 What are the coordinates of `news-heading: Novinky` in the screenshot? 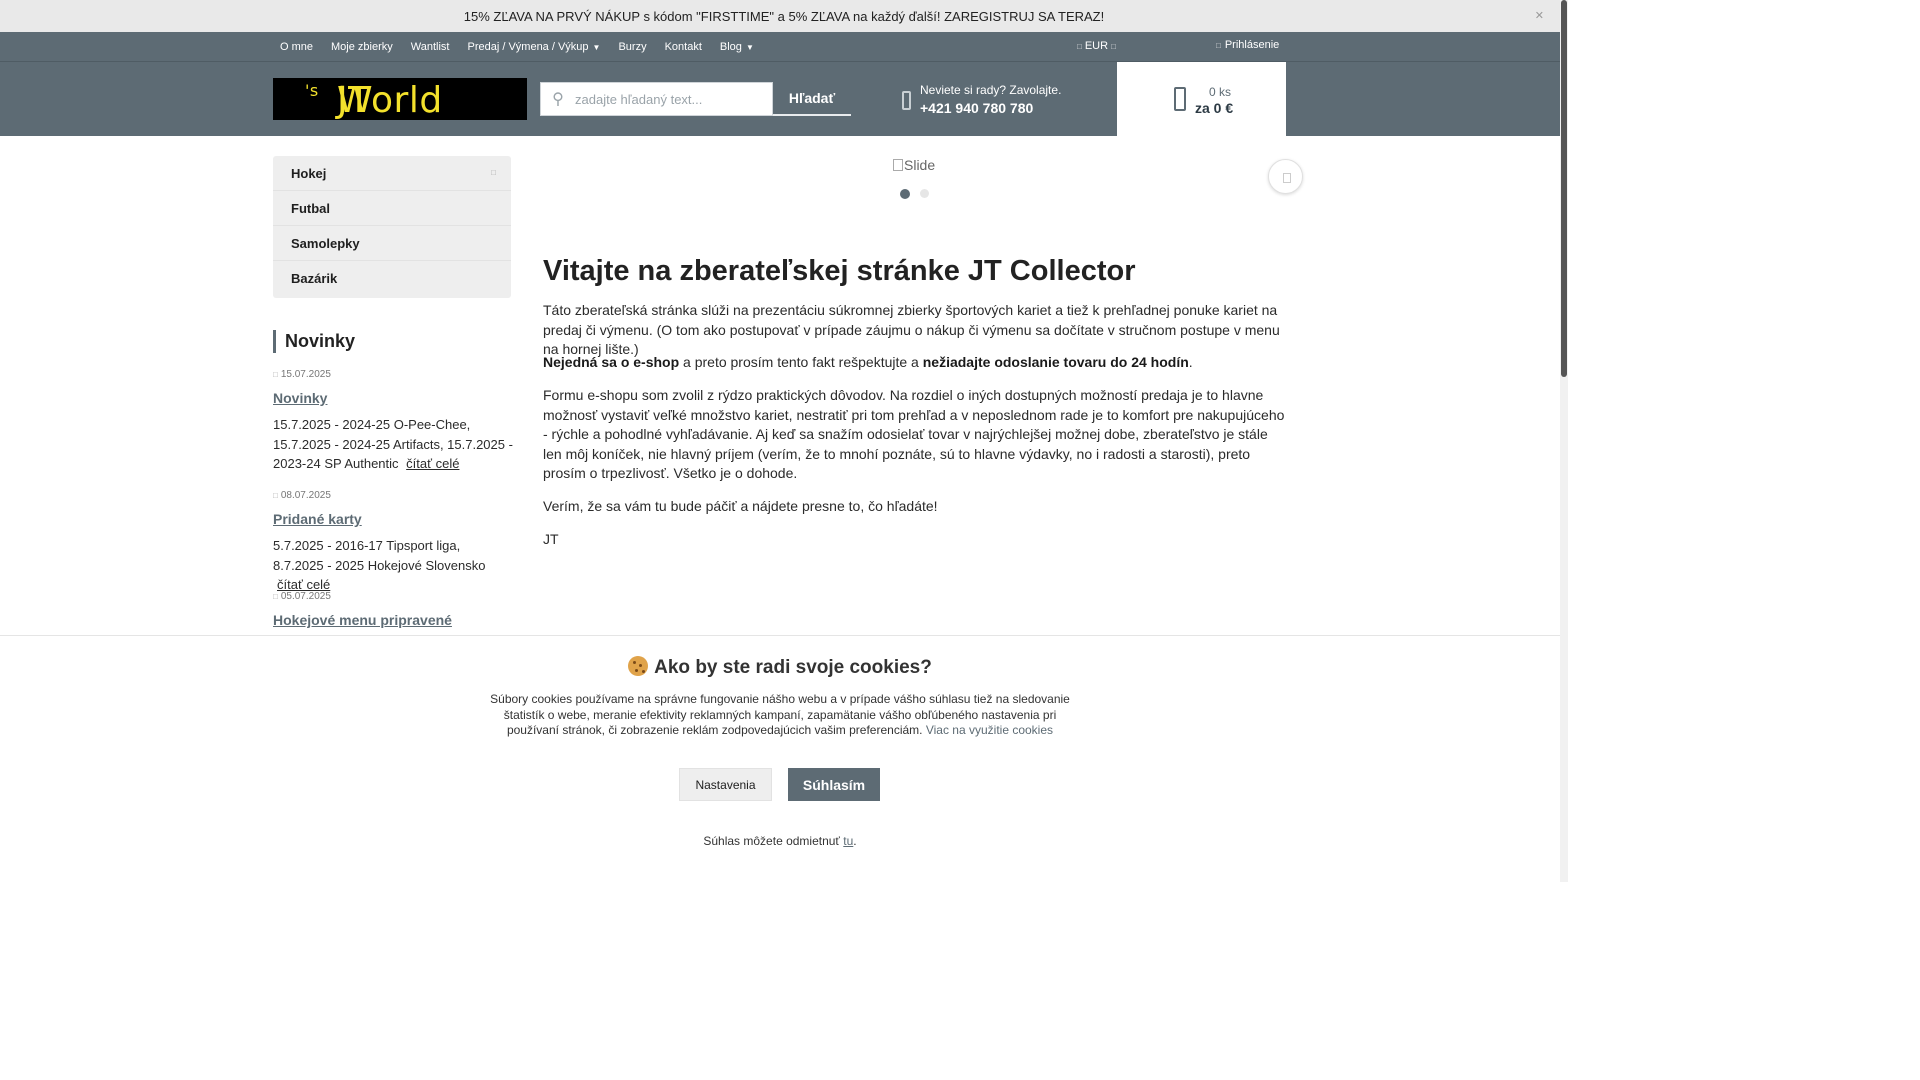 It's located at (314, 341).